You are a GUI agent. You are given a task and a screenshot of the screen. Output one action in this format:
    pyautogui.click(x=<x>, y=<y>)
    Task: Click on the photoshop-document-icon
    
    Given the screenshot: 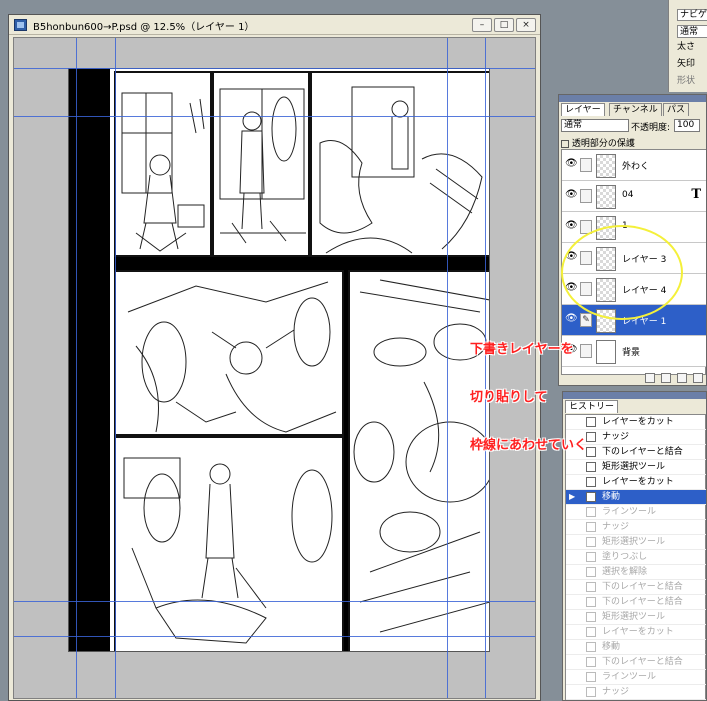 What is the action you would take?
    pyautogui.click(x=20, y=25)
    